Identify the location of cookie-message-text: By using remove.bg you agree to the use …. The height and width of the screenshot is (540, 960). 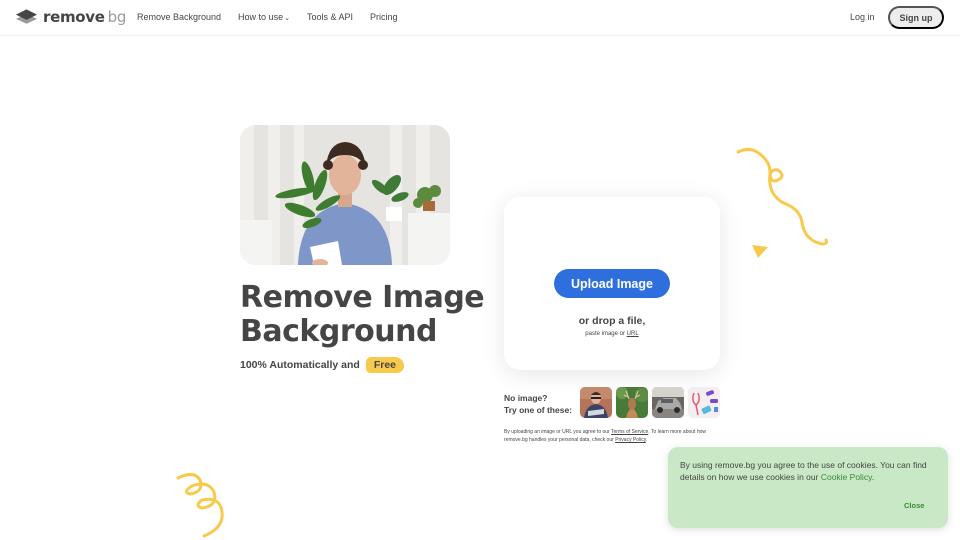
(803, 471).